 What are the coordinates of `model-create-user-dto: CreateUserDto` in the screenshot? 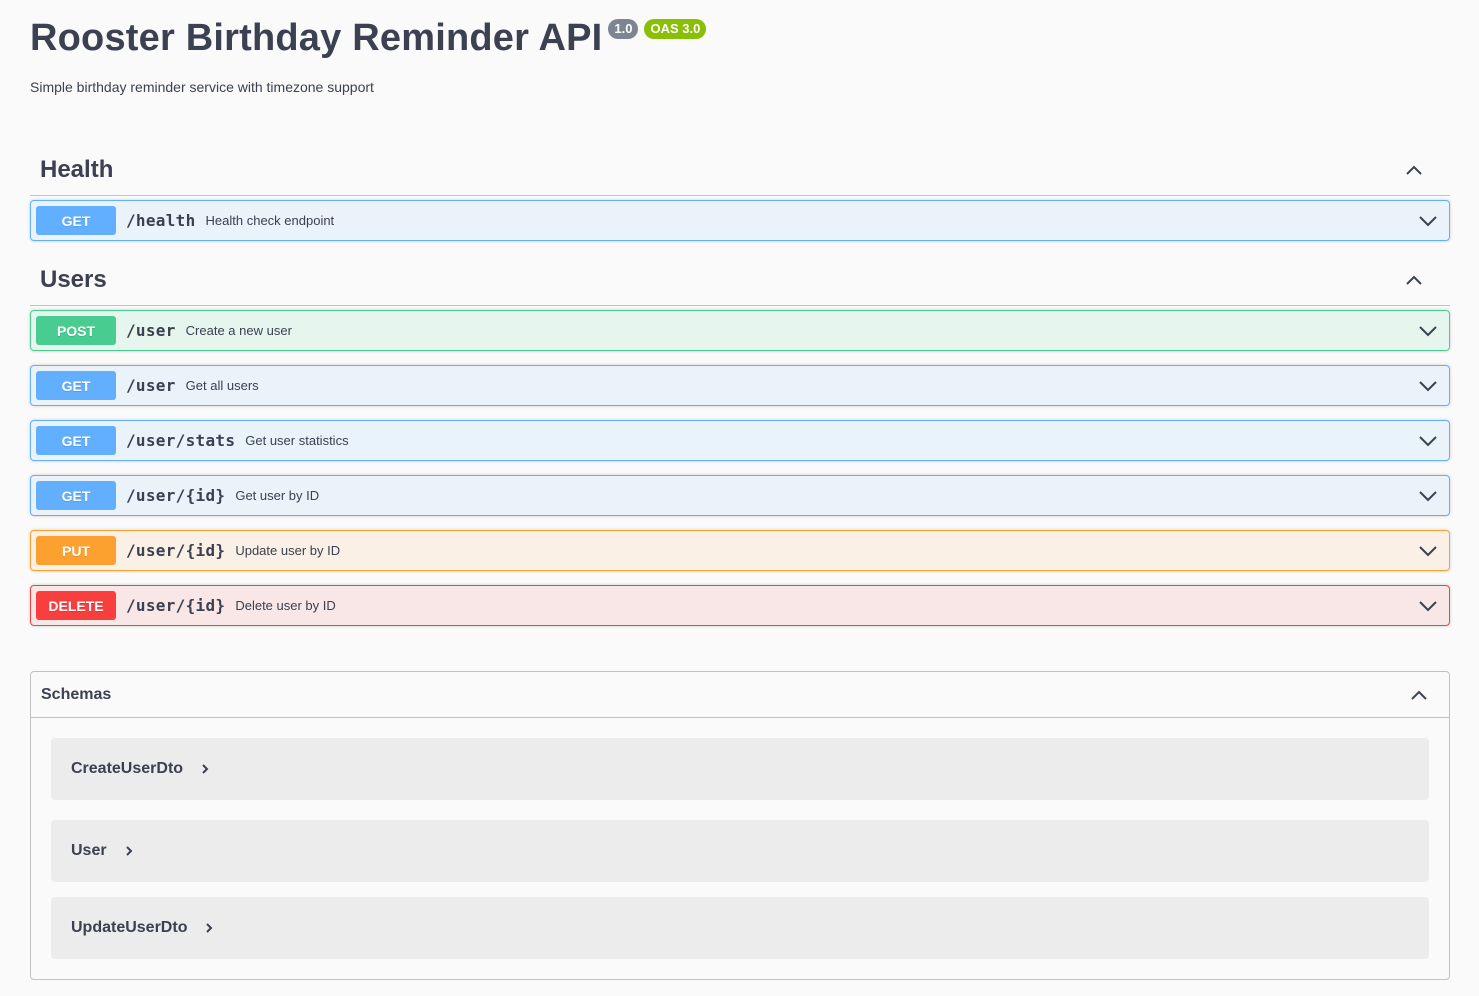 It's located at (740, 769).